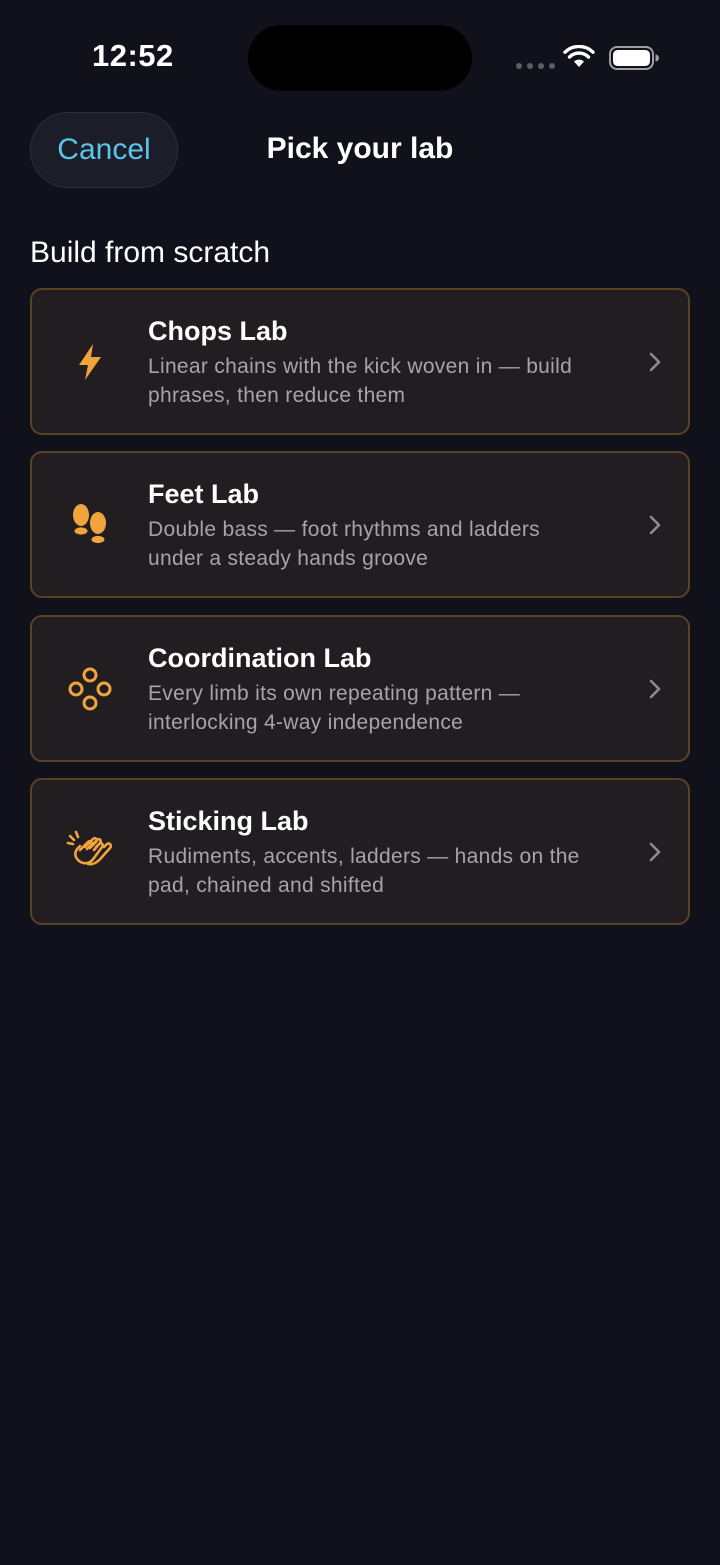 Image resolution: width=720 pixels, height=1565 pixels. I want to click on page-title: Pick your lab, so click(360, 148).